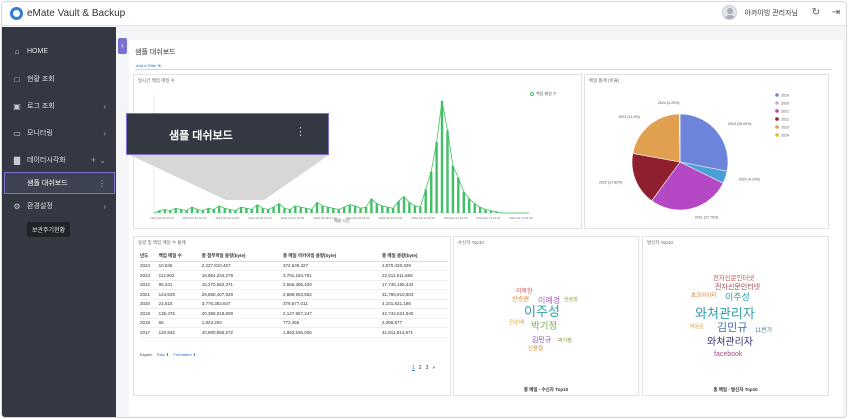 Image resolution: width=848 pixels, height=419 pixels. What do you see at coordinates (59, 79) in the screenshot?
I see `sidebar-item-status: □ 현황 조회` at bounding box center [59, 79].